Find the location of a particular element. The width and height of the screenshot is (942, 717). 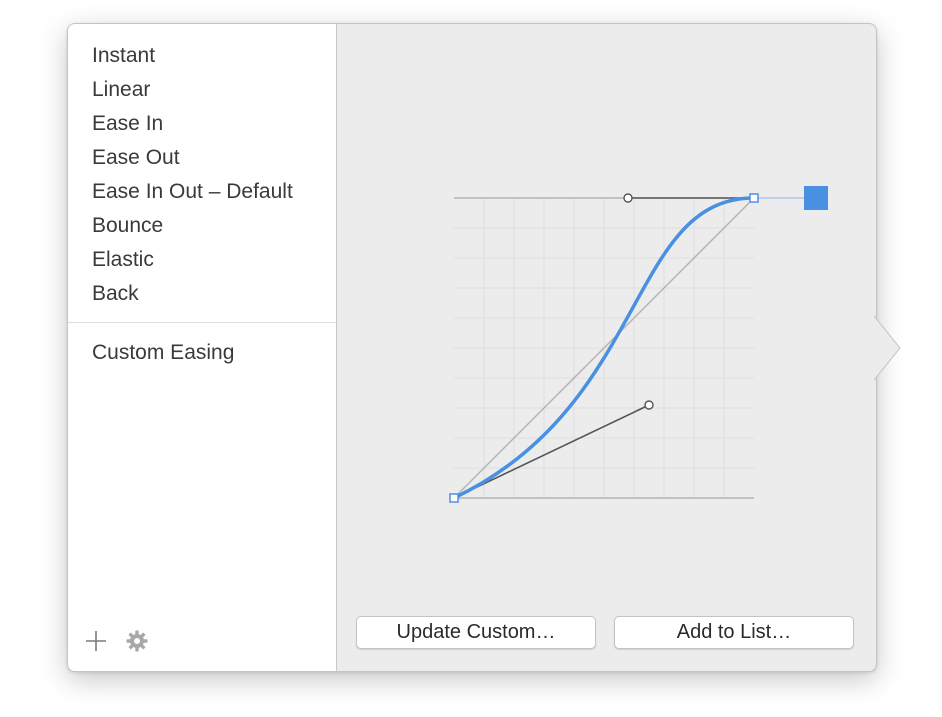

custom-preset-item-custom-easing: Custom Easing is located at coordinates (163, 353).